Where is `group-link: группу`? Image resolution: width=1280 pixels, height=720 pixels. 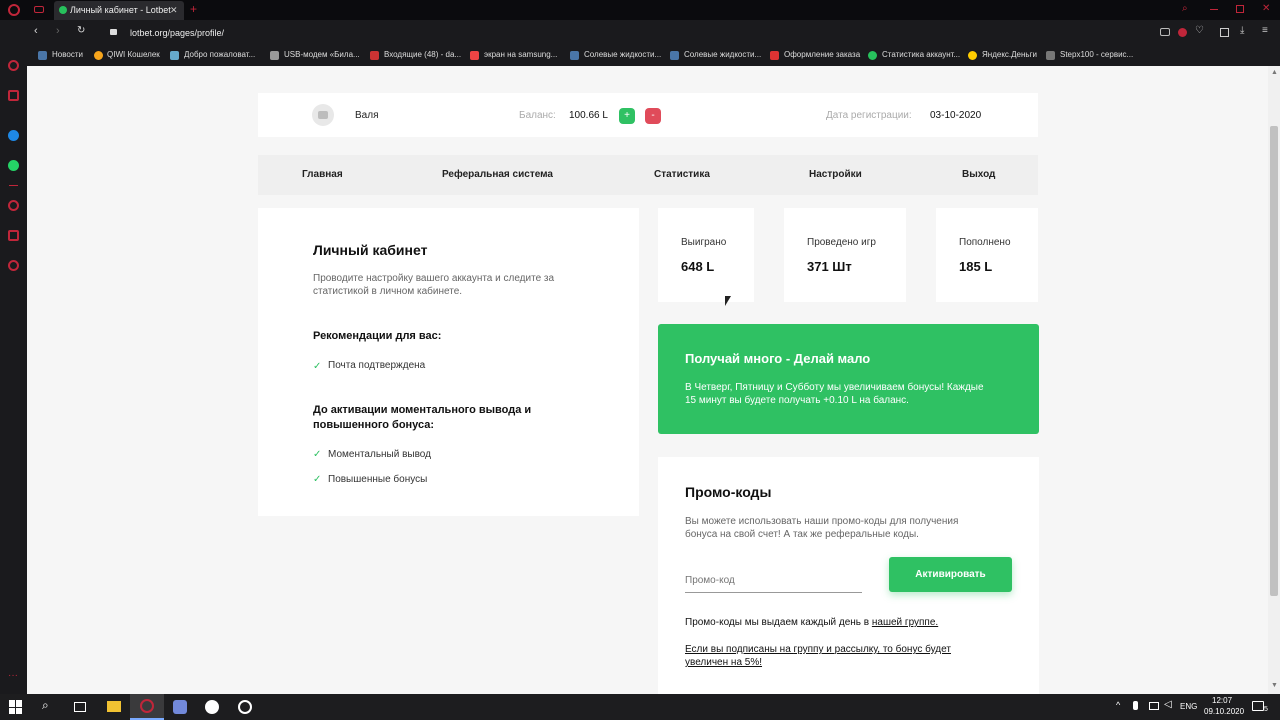 group-link: группу is located at coordinates (809, 649).